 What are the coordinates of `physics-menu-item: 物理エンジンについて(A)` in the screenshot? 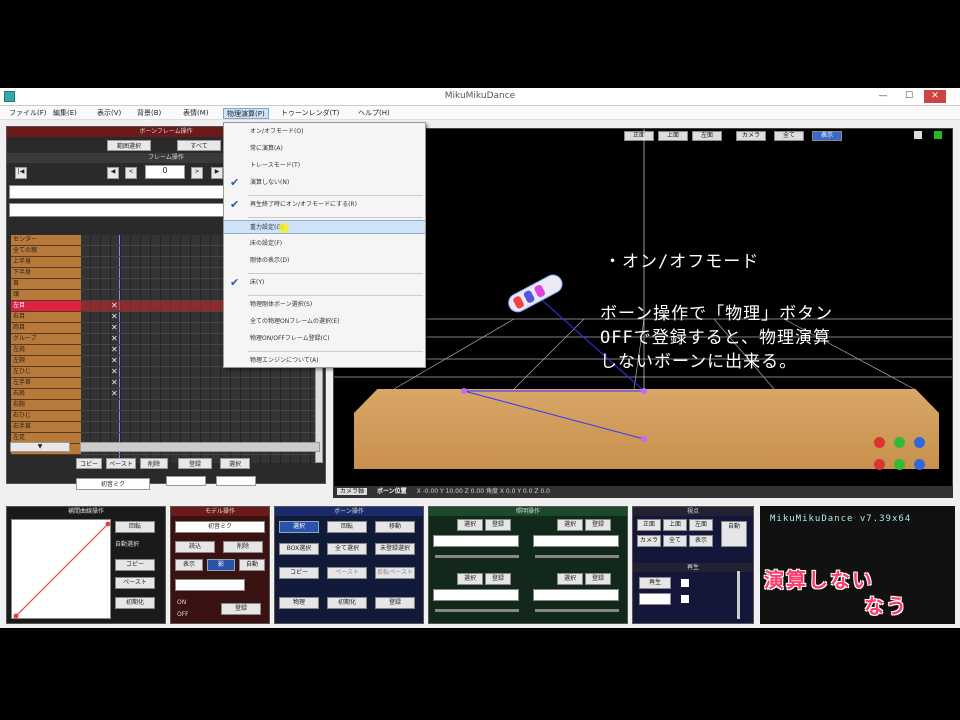 It's located at (324, 361).